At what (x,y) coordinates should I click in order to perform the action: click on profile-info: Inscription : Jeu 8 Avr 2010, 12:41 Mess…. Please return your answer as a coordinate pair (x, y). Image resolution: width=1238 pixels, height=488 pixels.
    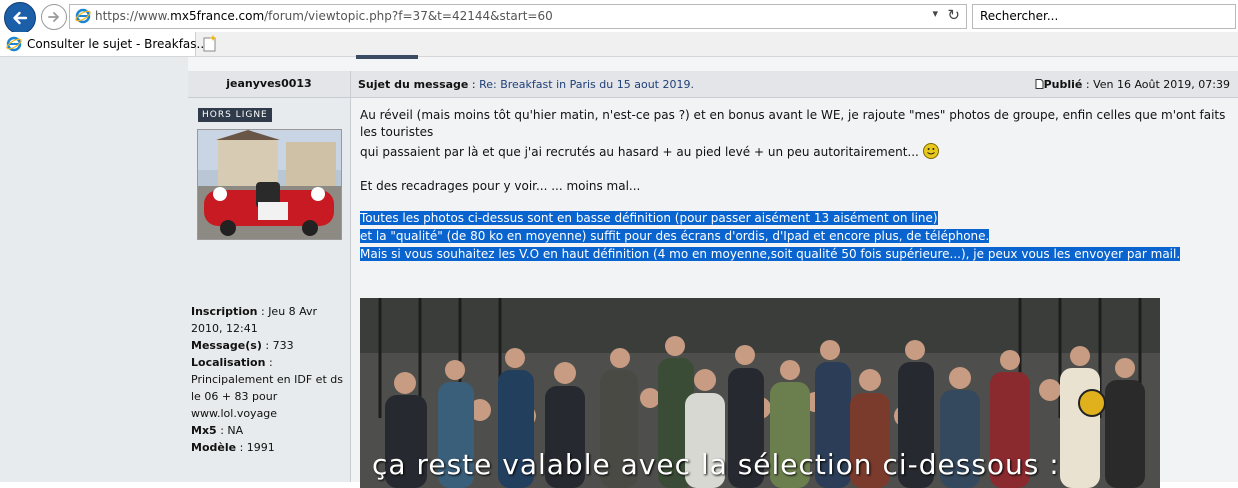
    Looking at the image, I should click on (268, 379).